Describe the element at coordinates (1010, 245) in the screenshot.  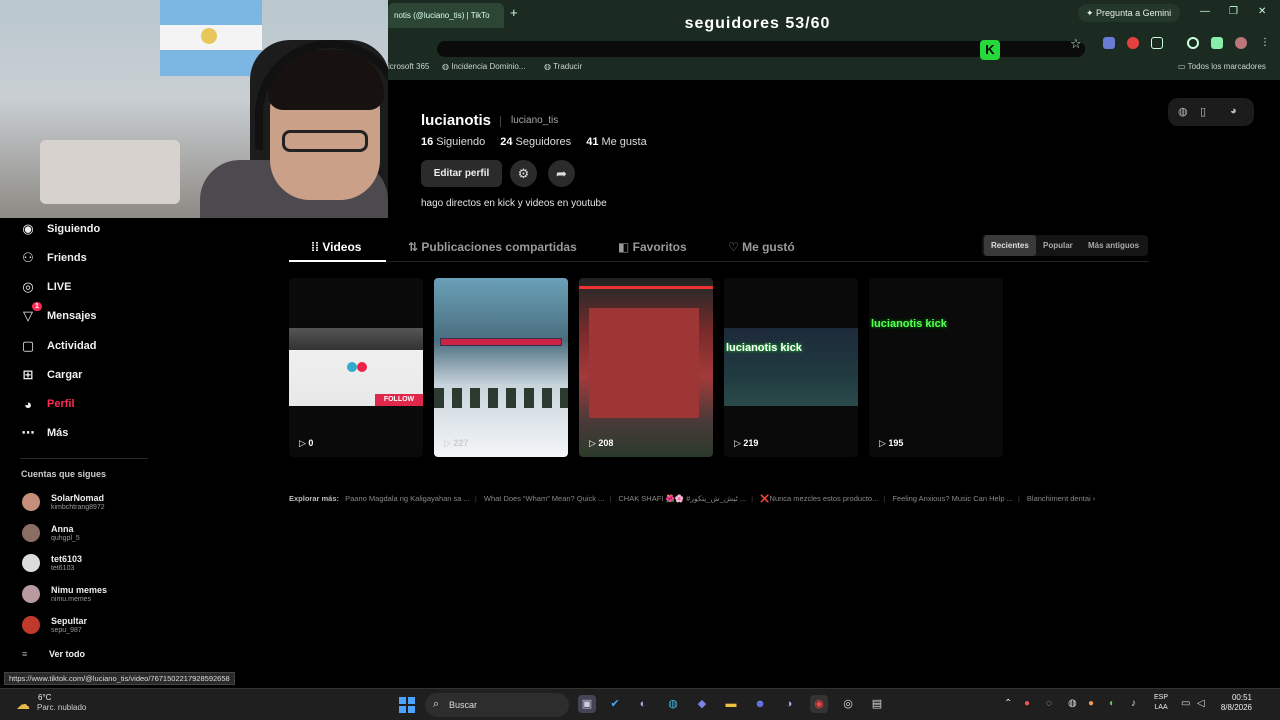
I see `sort-recent: Recientes` at that location.